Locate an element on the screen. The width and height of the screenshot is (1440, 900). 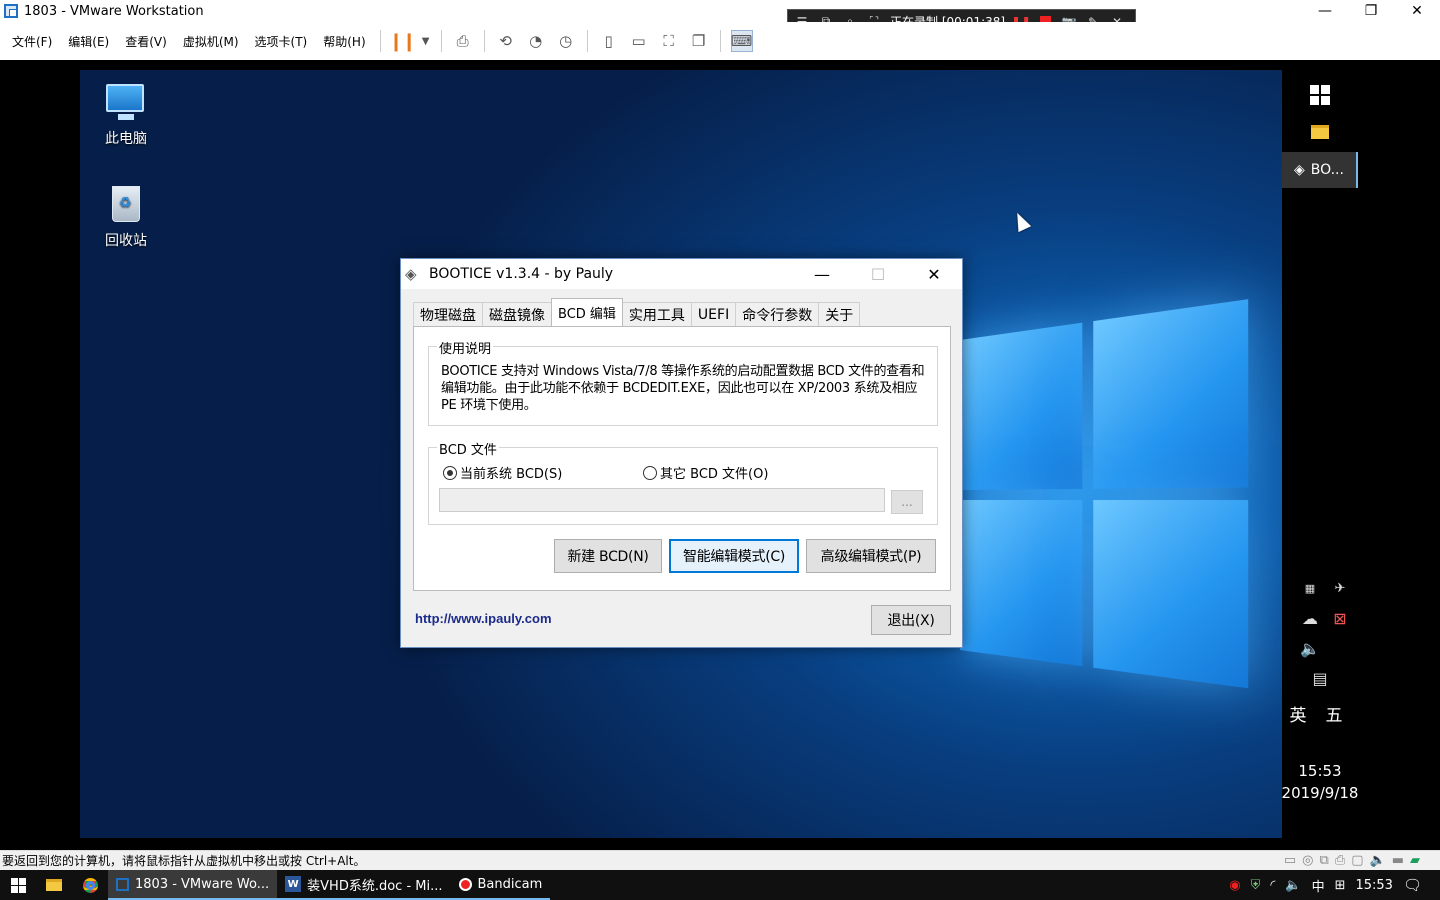
host-start-button is located at coordinates (18, 885).